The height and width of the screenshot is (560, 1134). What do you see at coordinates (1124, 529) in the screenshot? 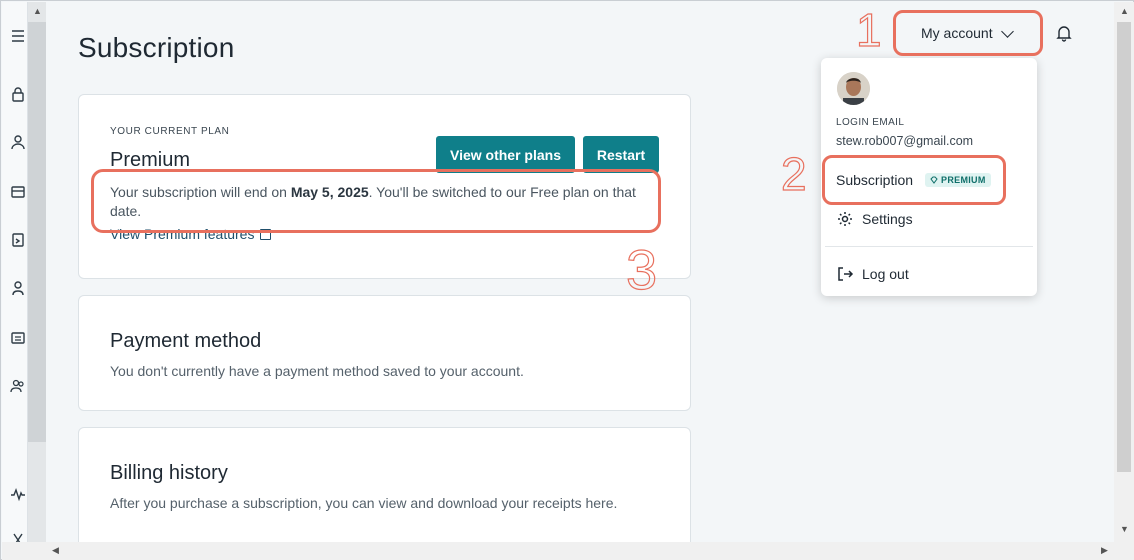
I see `scroll-down-arrow-icon: ▼` at bounding box center [1124, 529].